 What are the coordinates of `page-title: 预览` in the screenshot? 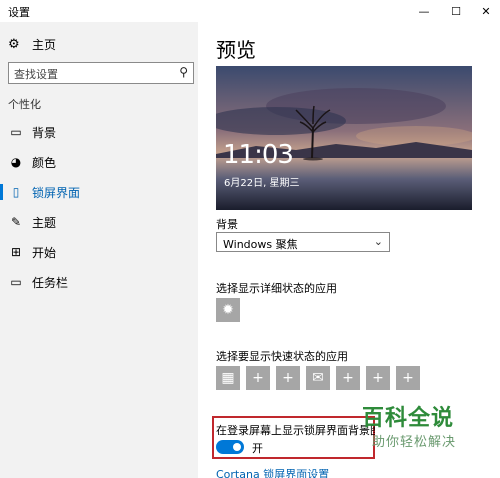 It's located at (236, 50).